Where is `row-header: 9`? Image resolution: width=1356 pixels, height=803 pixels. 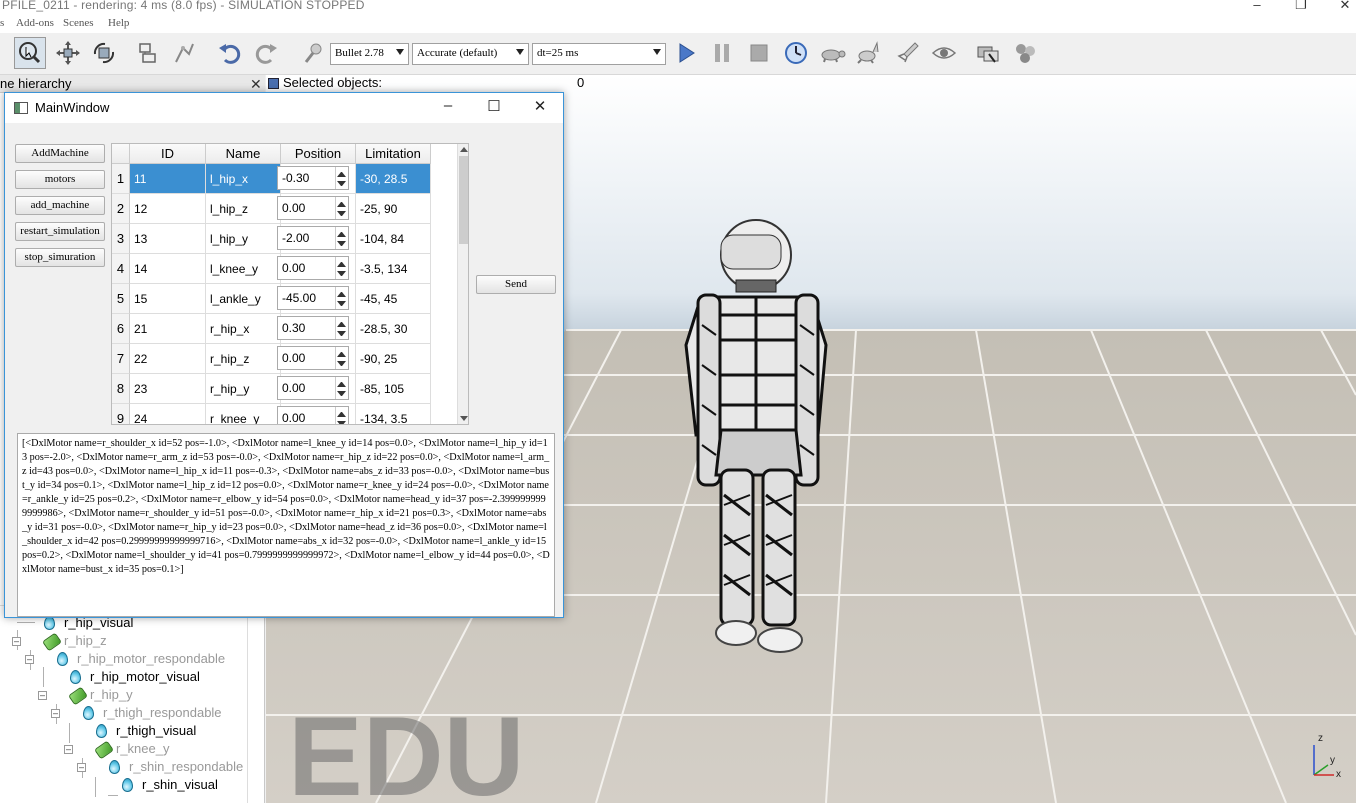 row-header: 9 is located at coordinates (121, 414).